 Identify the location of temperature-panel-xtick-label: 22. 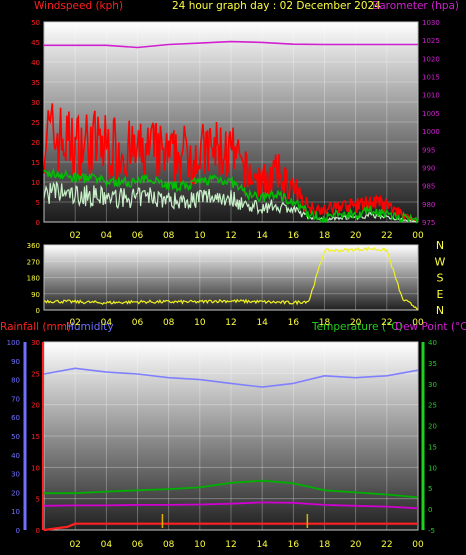
(386, 545).